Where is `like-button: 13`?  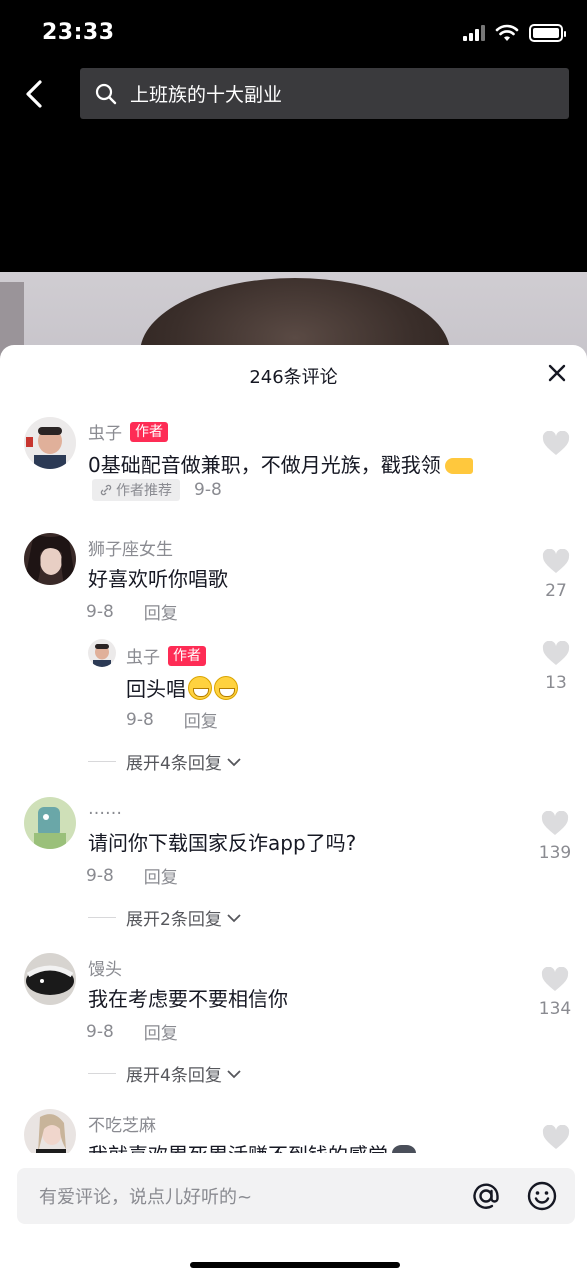 like-button: 13 is located at coordinates (556, 667).